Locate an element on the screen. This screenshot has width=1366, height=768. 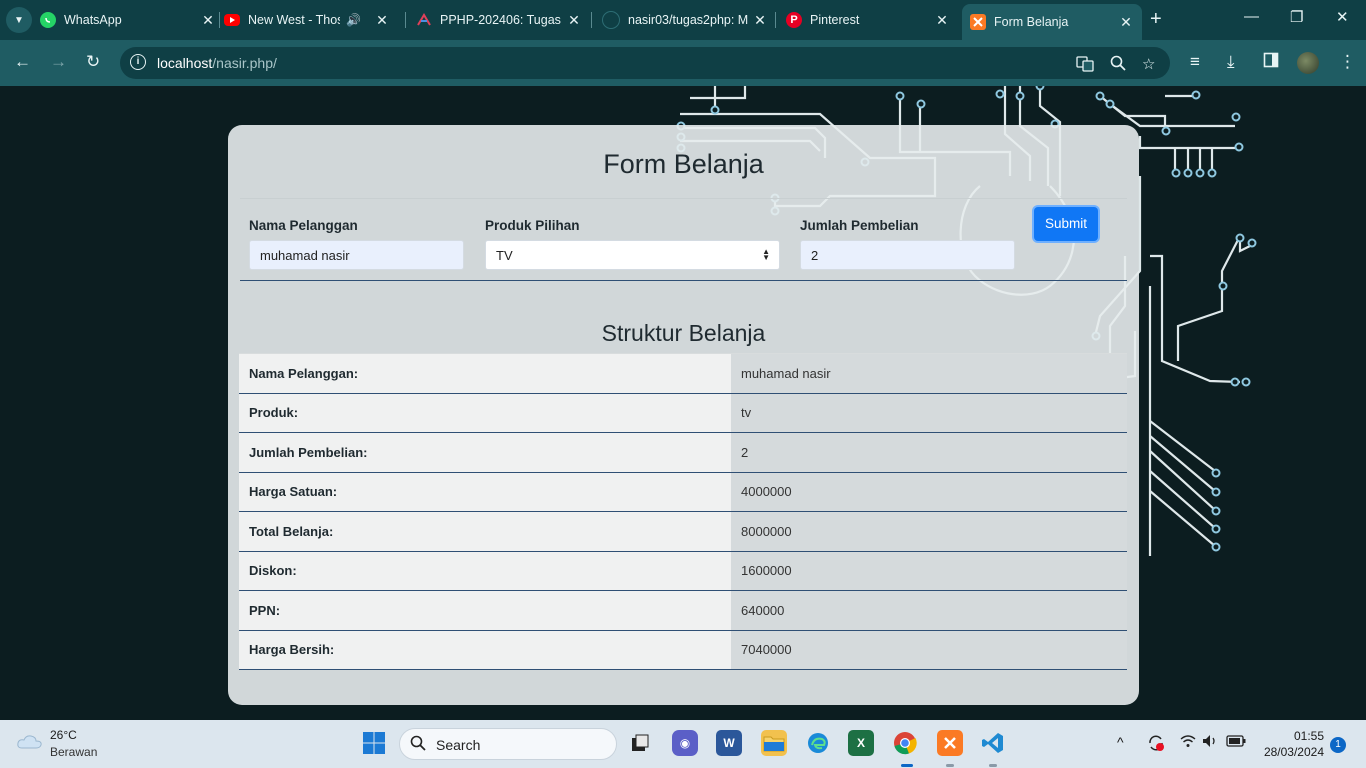
table-row: Total Belanja: 8000000 is located at coordinates (683, 531).